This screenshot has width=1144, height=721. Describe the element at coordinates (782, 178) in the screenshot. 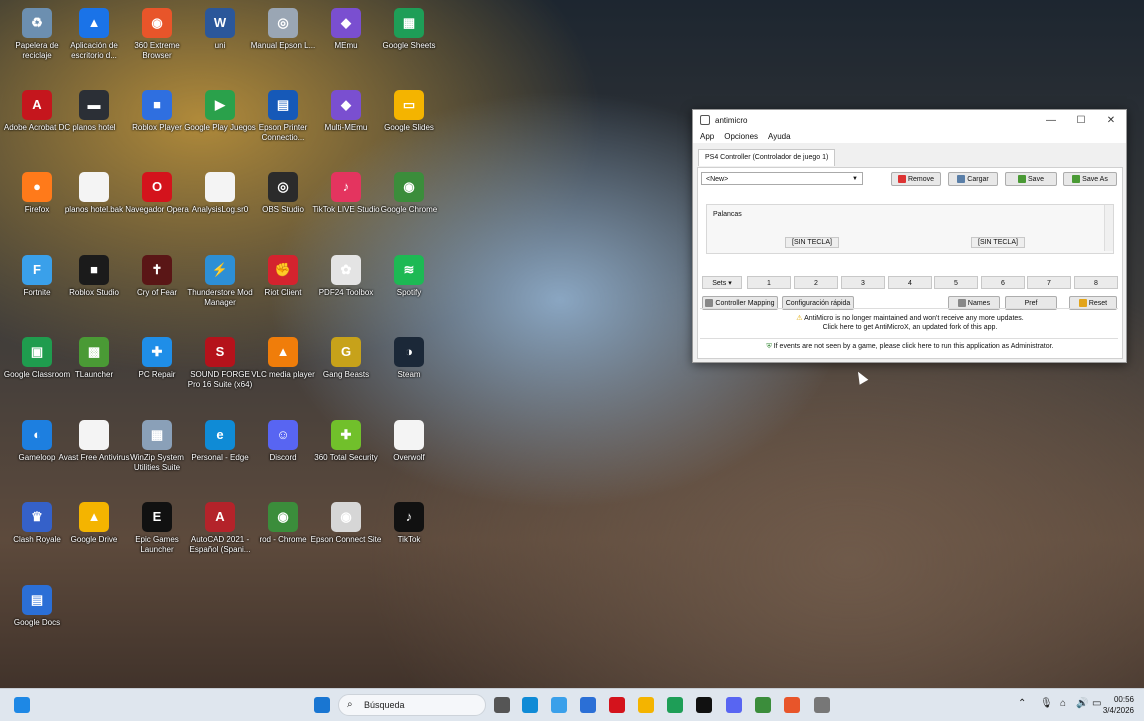

I see `profile-select: <New> ▼` at that location.